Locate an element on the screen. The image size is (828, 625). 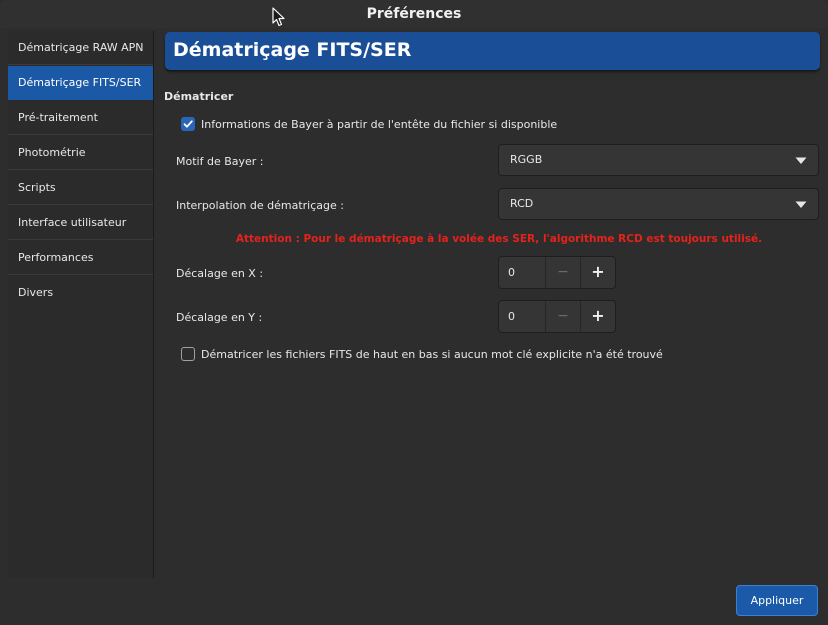
sidebar-item-label: Photométrie is located at coordinates (52, 152).